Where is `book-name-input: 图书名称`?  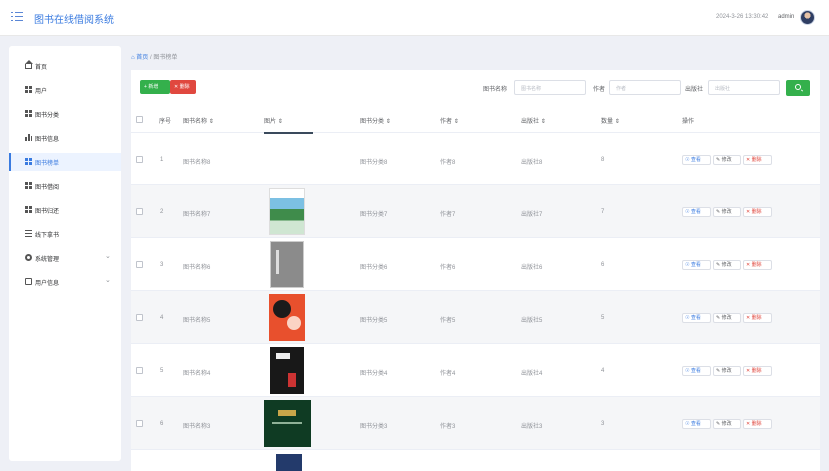 book-name-input: 图书名称 is located at coordinates (550, 87).